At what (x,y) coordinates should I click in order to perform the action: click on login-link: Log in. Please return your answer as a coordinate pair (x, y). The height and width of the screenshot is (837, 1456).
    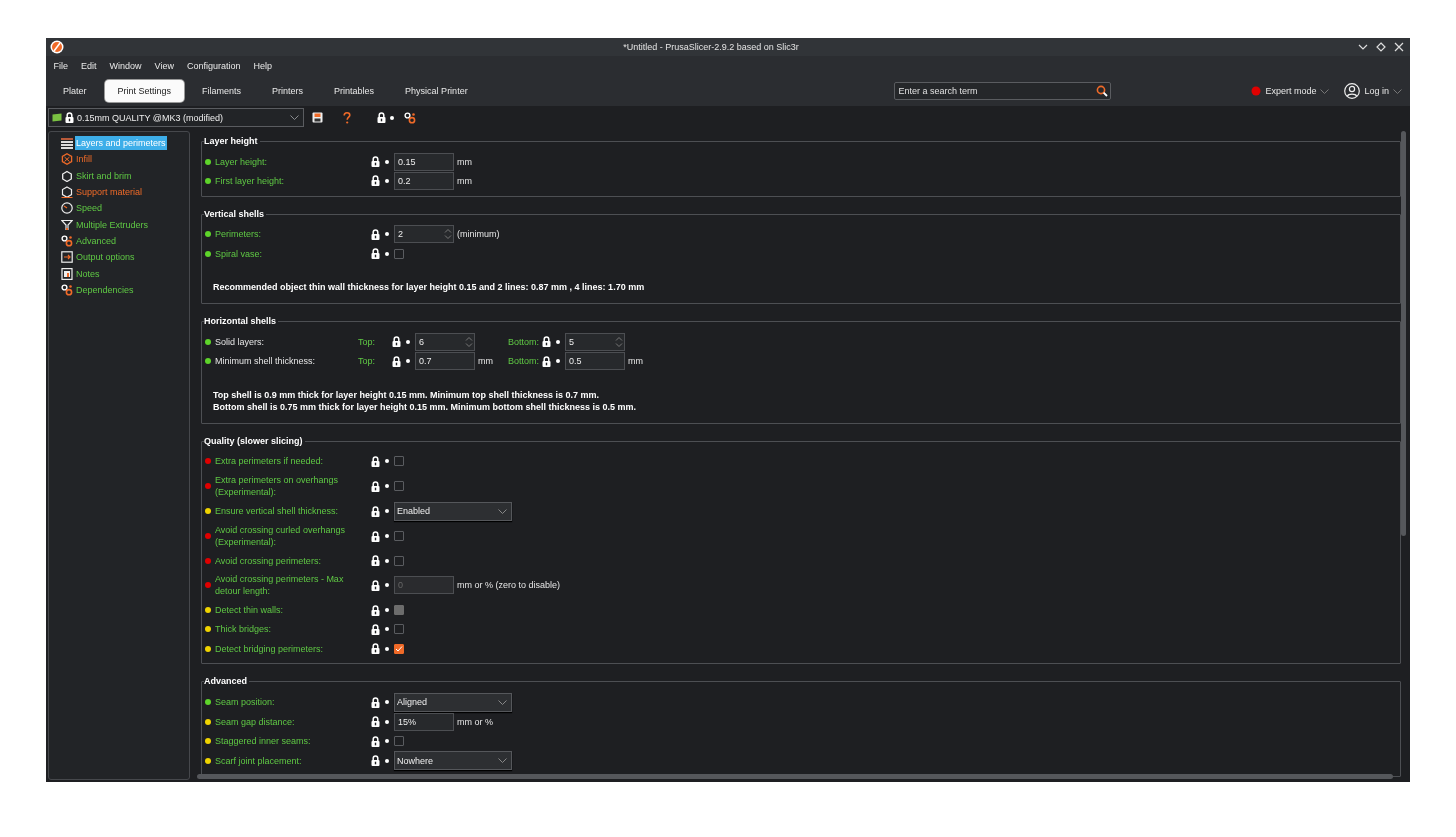
    Looking at the image, I should click on (1376, 91).